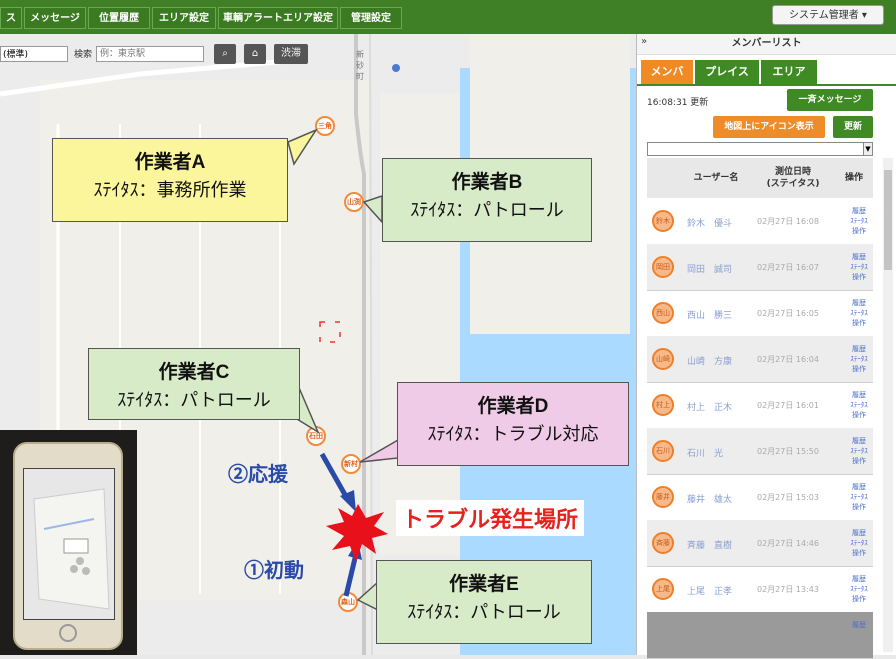 The width and height of the screenshot is (896, 659). I want to click on position-datetime: 02月27日 16:07, so click(788, 267).